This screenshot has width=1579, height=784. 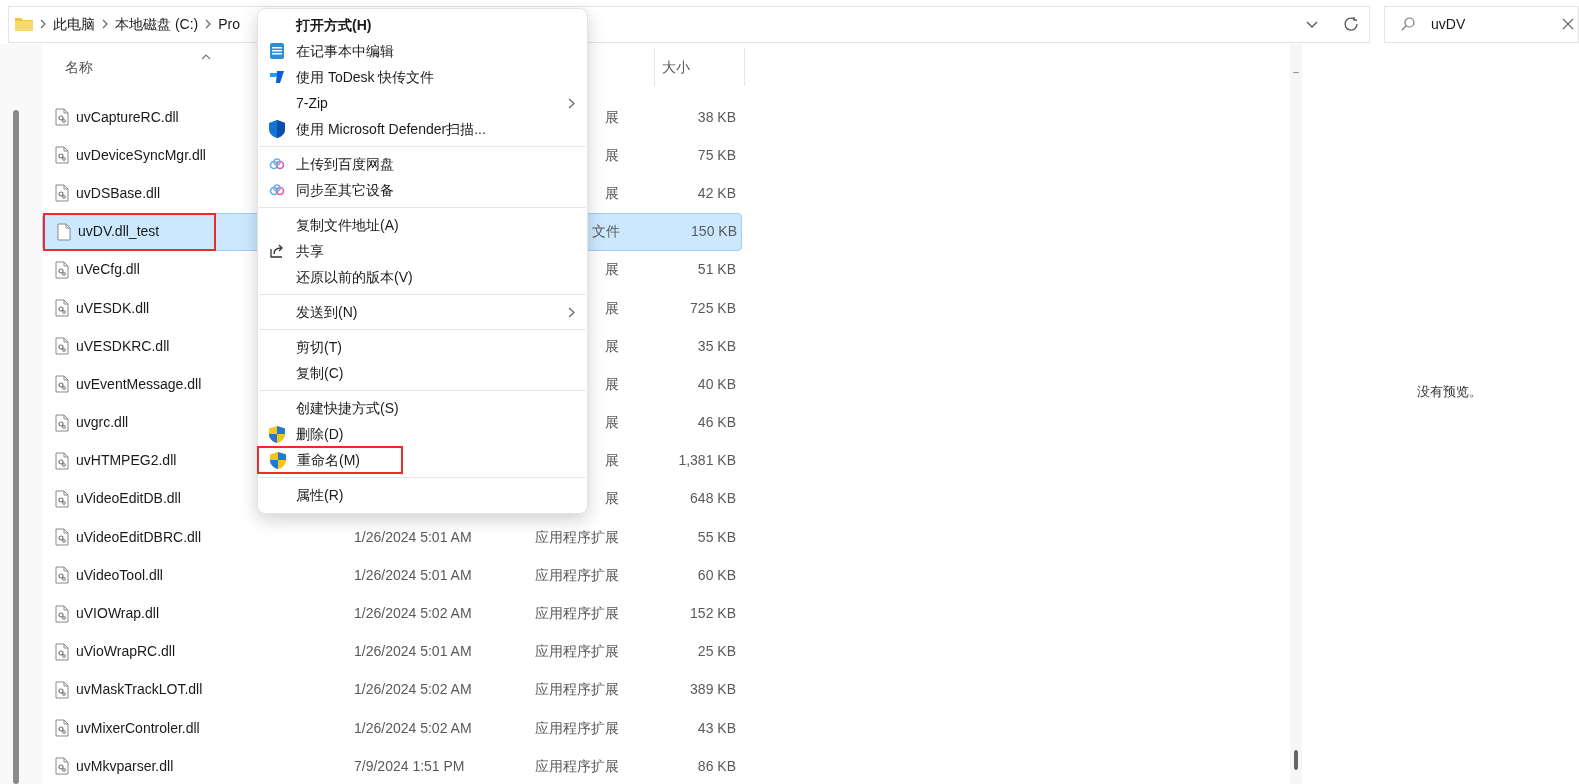 I want to click on size-cell-text: 40 KB, so click(x=716, y=384).